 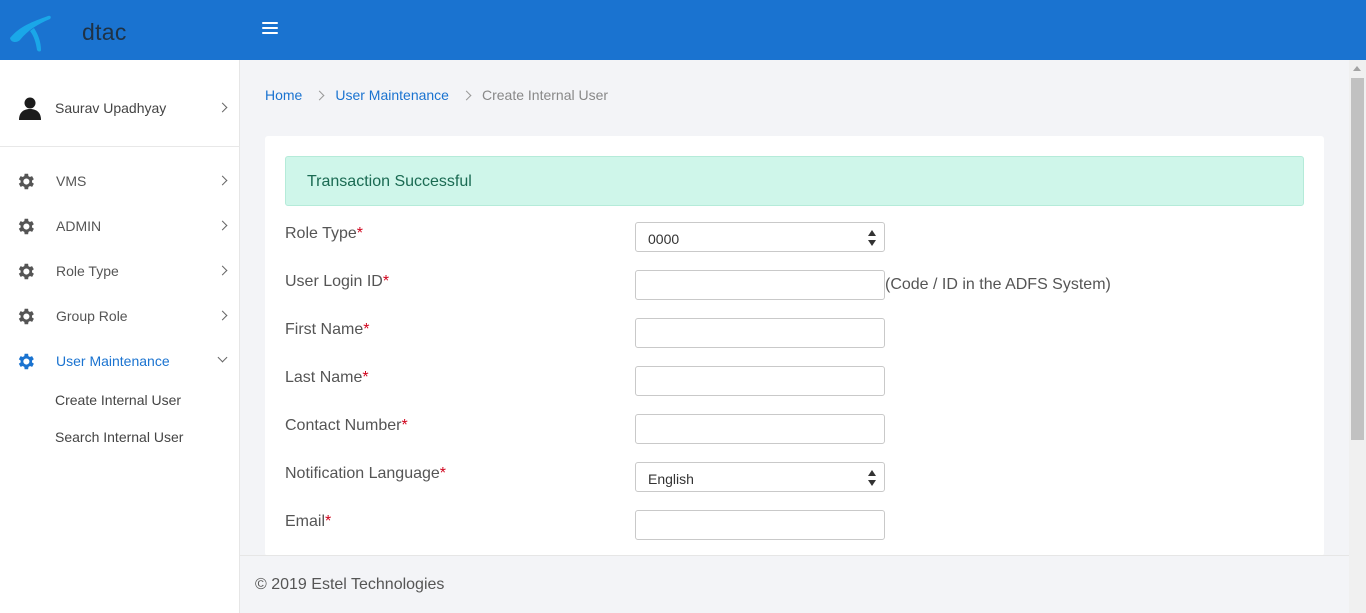 I want to click on footer-copyright: © 2019 Estel Technologies, so click(x=350, y=584).